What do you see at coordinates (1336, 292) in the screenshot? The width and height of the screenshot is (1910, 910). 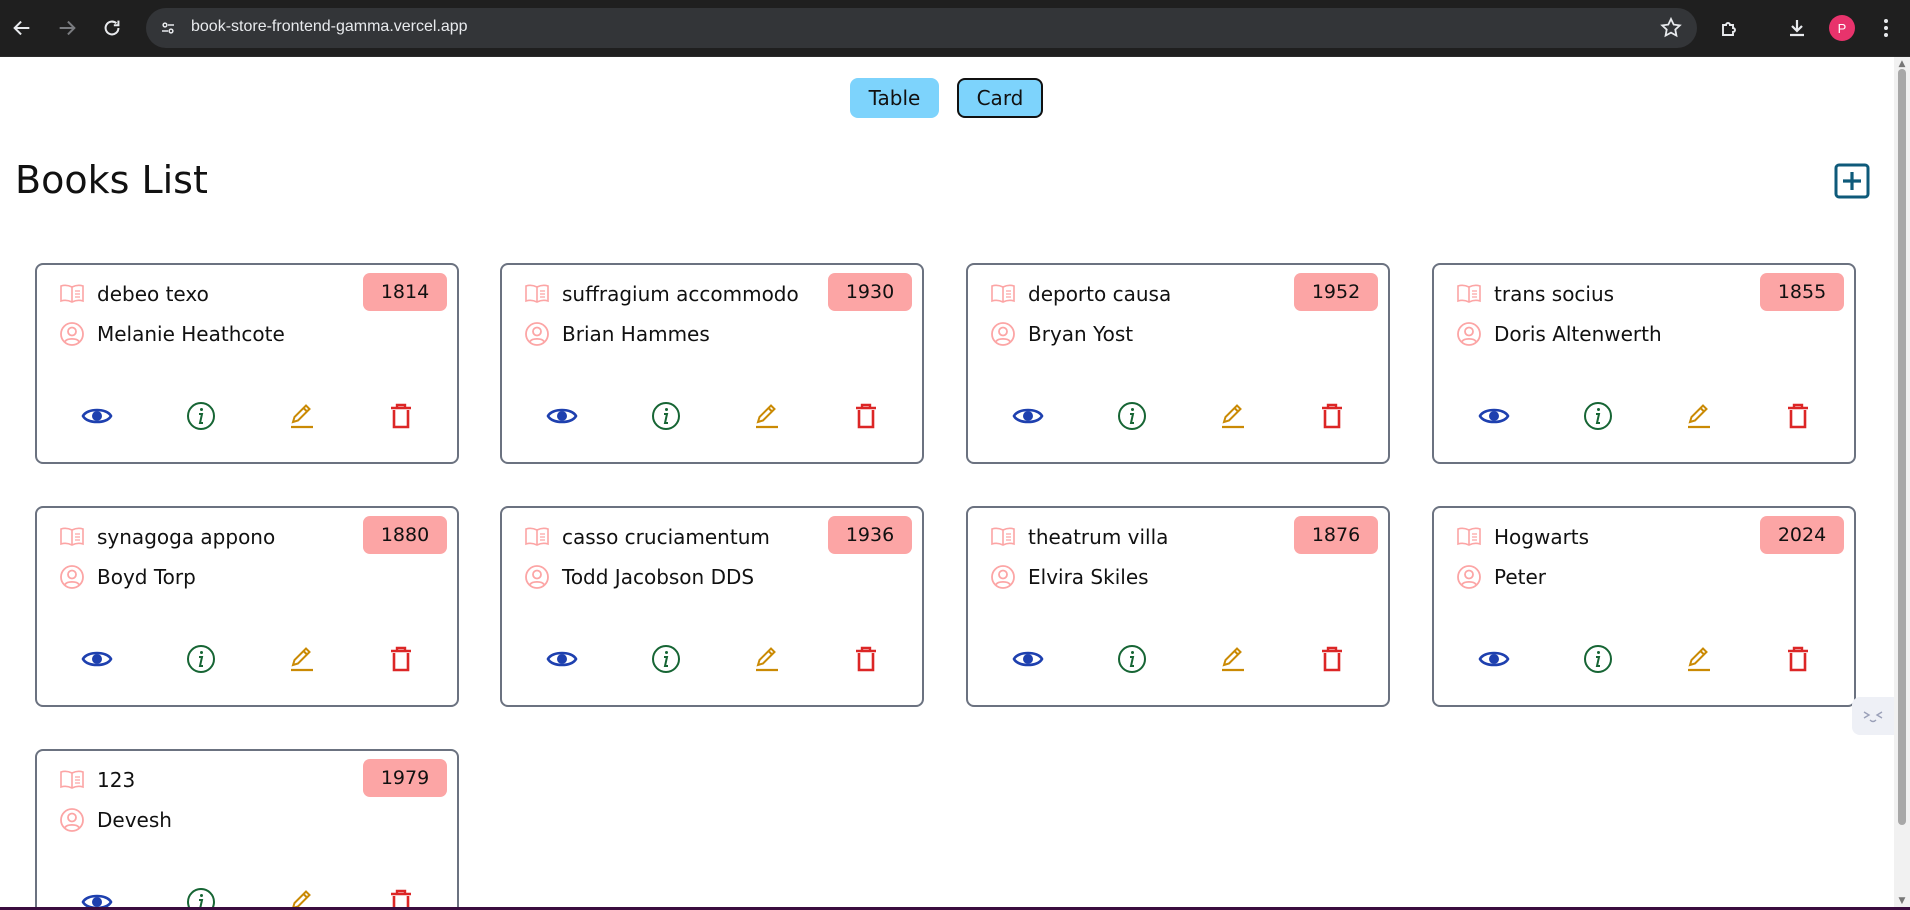 I see `year-badge: 1952` at bounding box center [1336, 292].